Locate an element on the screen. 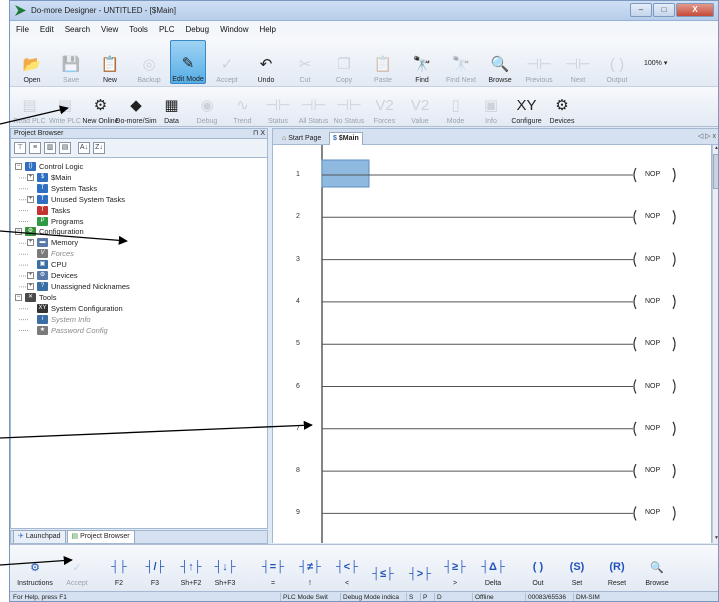  all-status-button: ⊣⊢ All Status is located at coordinates (313, 107).